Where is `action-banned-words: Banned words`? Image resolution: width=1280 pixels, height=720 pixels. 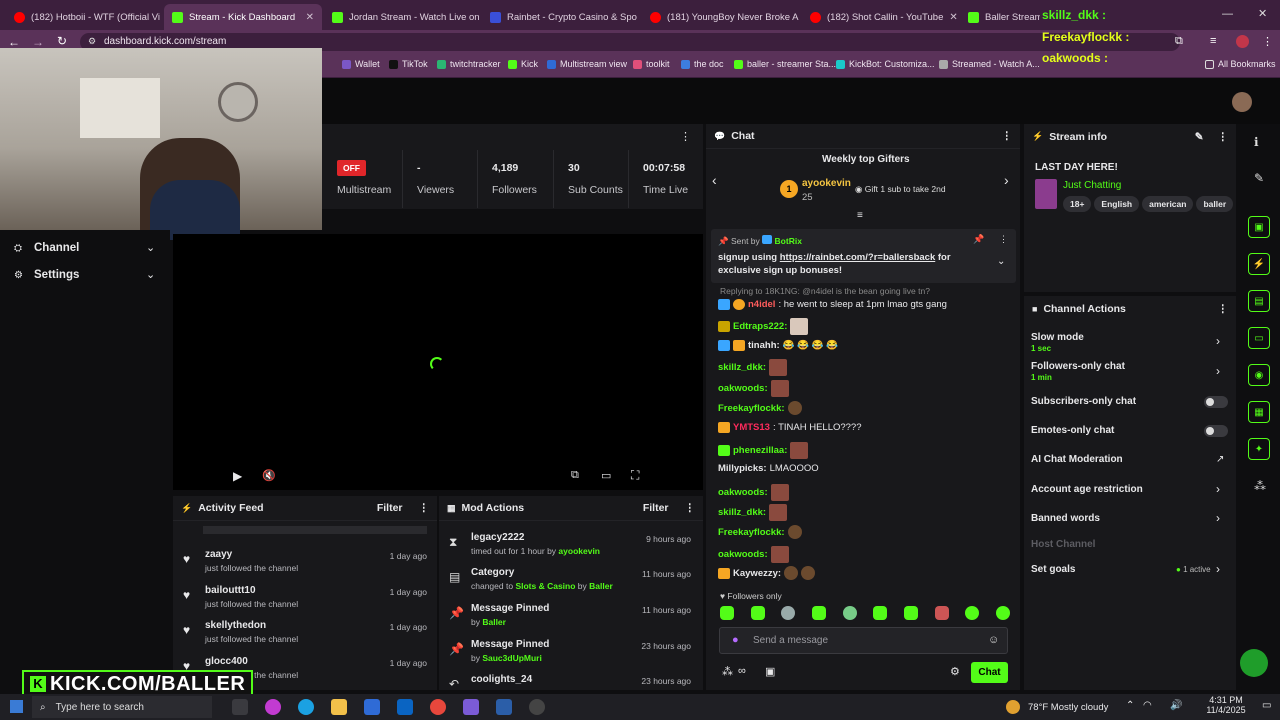
action-banned-words: Banned words is located at coordinates (1065, 518).